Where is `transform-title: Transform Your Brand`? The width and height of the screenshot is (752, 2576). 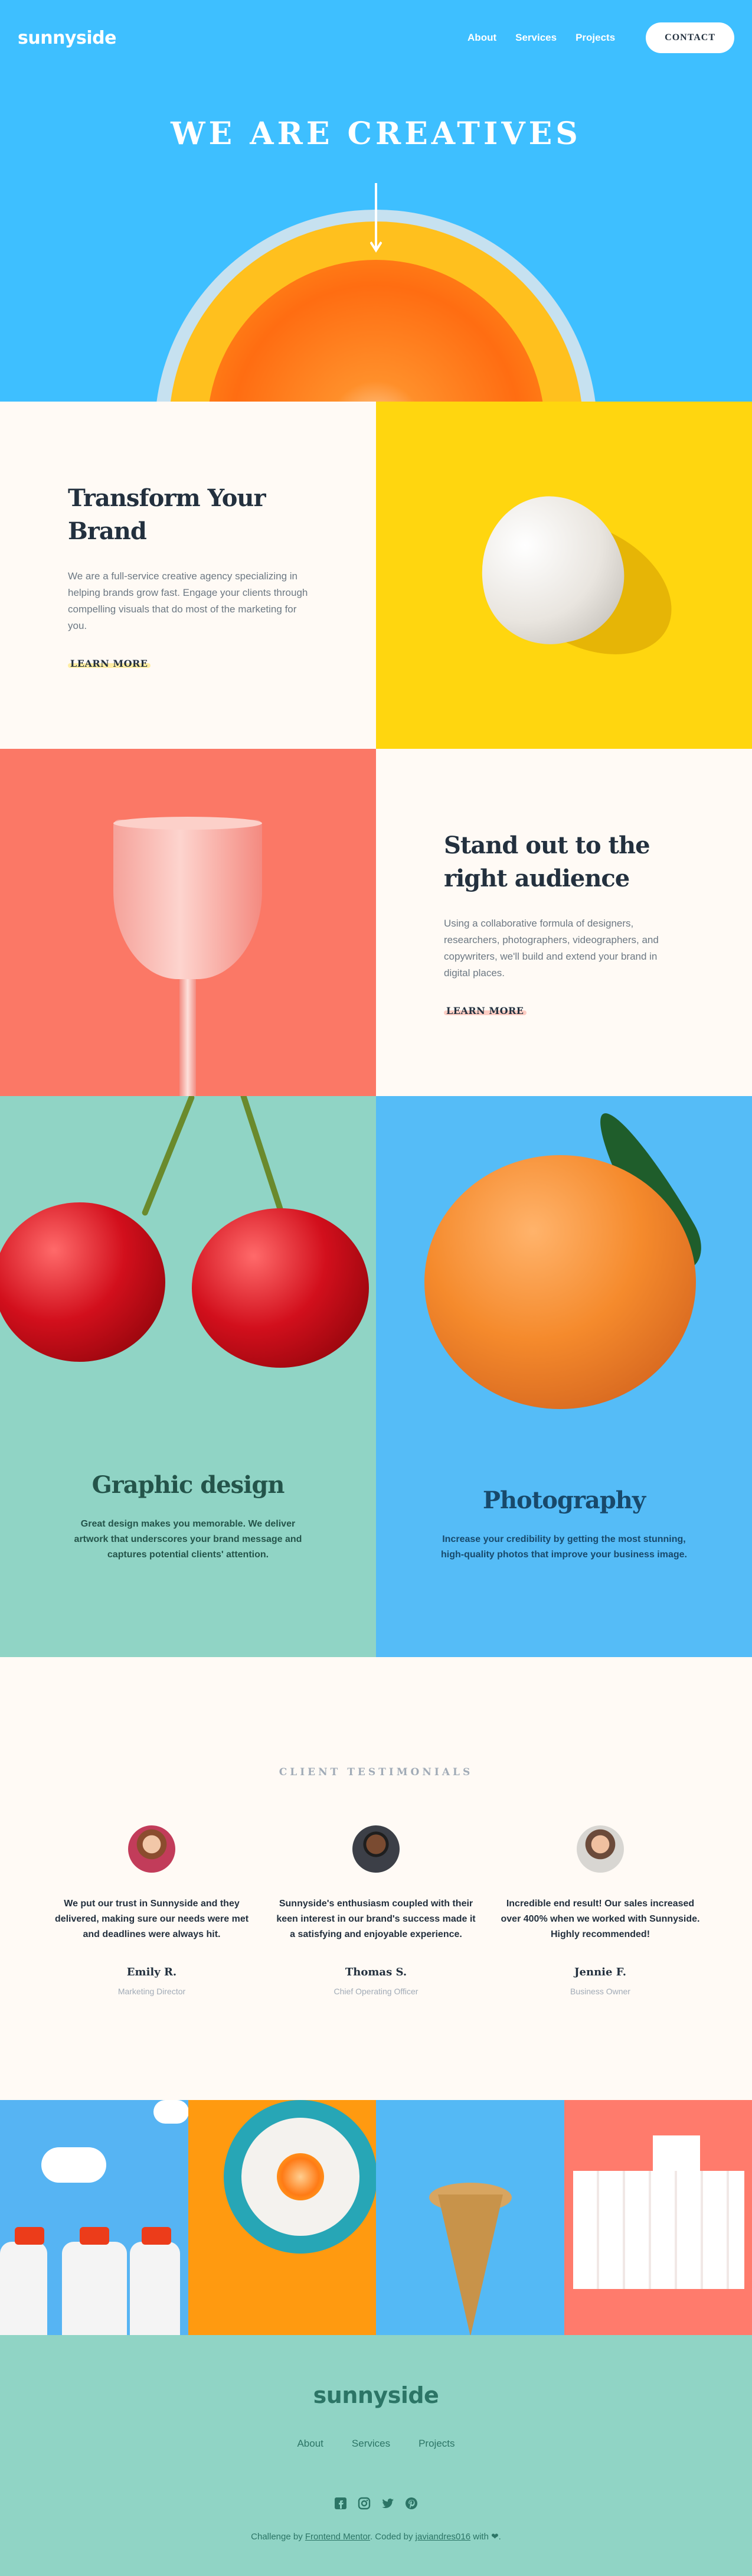
transform-title: Transform Your Brand is located at coordinates (188, 515).